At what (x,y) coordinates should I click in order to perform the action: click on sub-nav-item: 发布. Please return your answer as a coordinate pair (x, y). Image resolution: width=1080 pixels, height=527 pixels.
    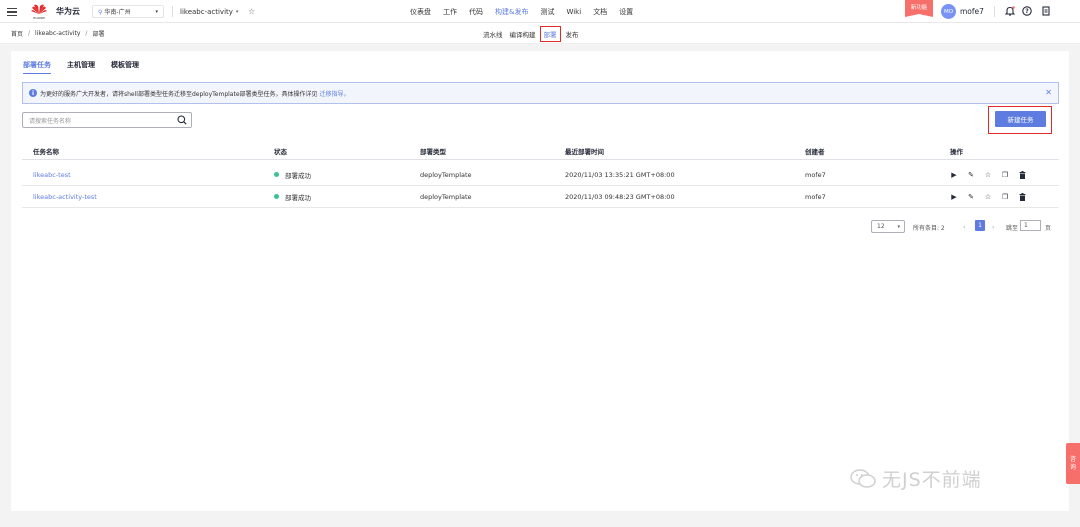
    Looking at the image, I should click on (572, 34).